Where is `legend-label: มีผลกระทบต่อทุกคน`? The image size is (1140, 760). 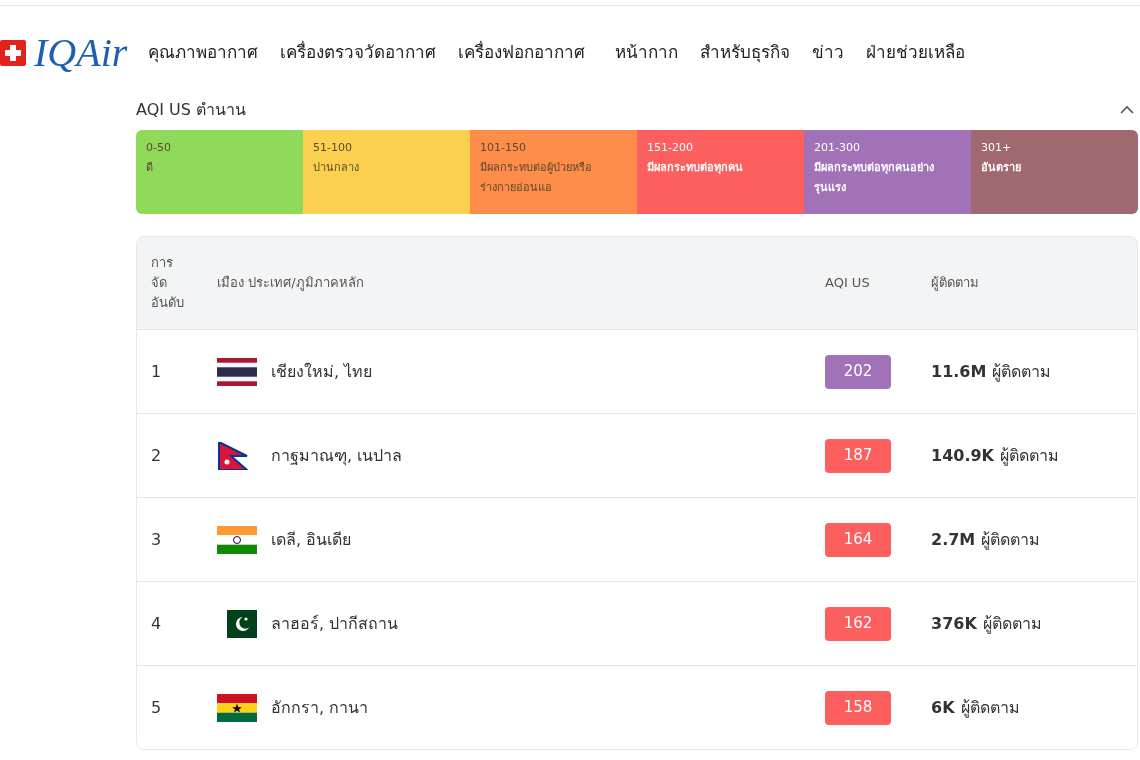 legend-label: มีผลกระทบต่อทุกคน is located at coordinates (695, 168).